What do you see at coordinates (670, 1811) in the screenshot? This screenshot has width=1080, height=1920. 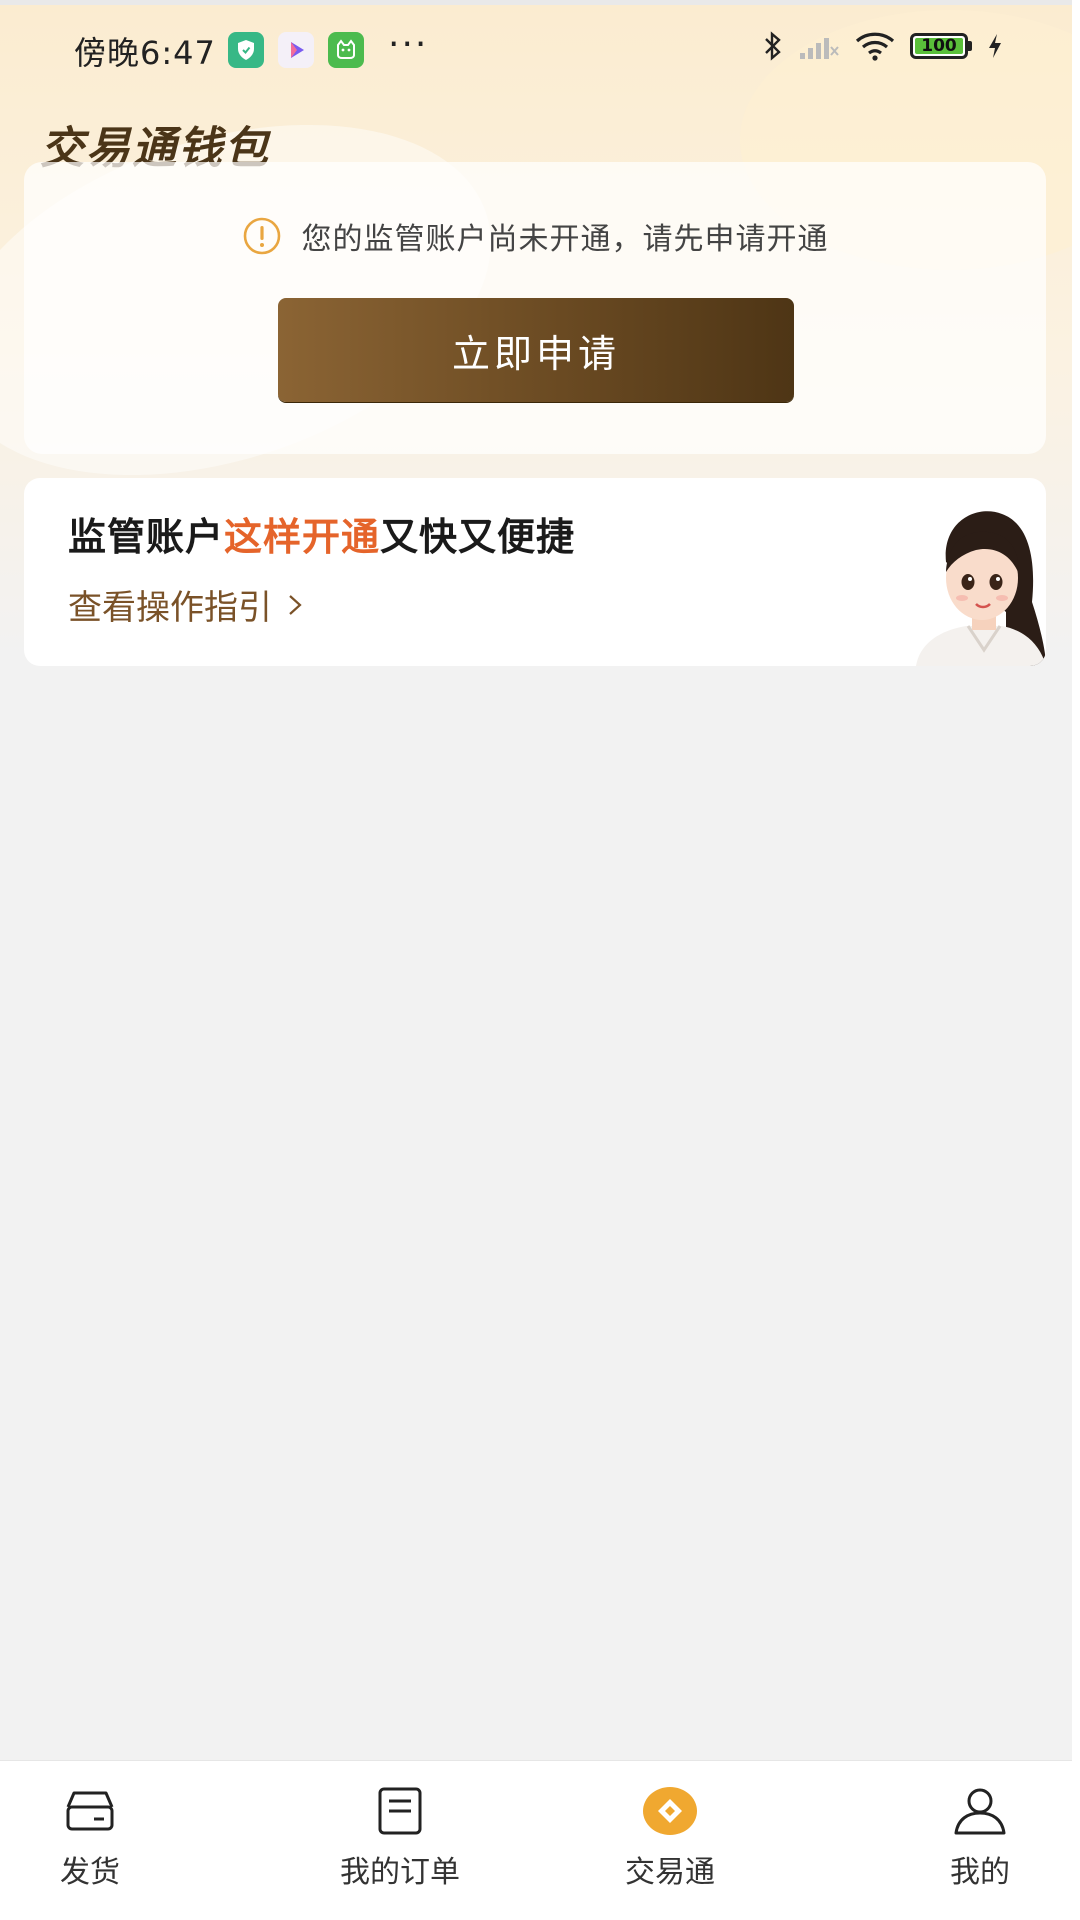 I see `diamond-coin-icon` at bounding box center [670, 1811].